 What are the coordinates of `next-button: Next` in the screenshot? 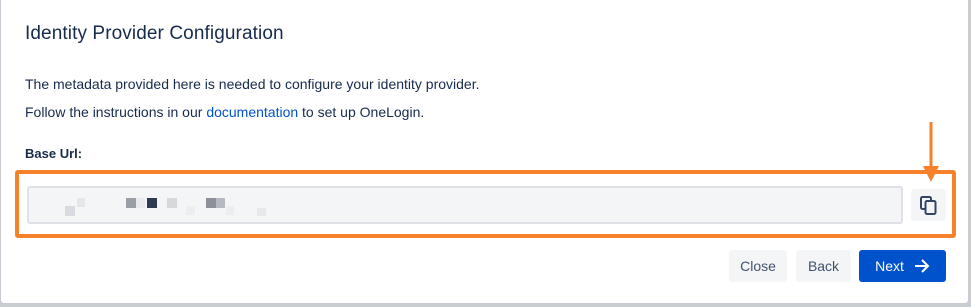 It's located at (902, 266).